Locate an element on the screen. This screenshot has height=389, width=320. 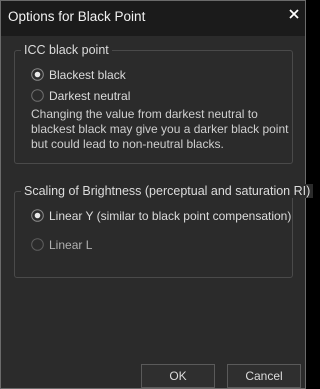
radio-blackest-black-label: Blackest black is located at coordinates (87, 75).